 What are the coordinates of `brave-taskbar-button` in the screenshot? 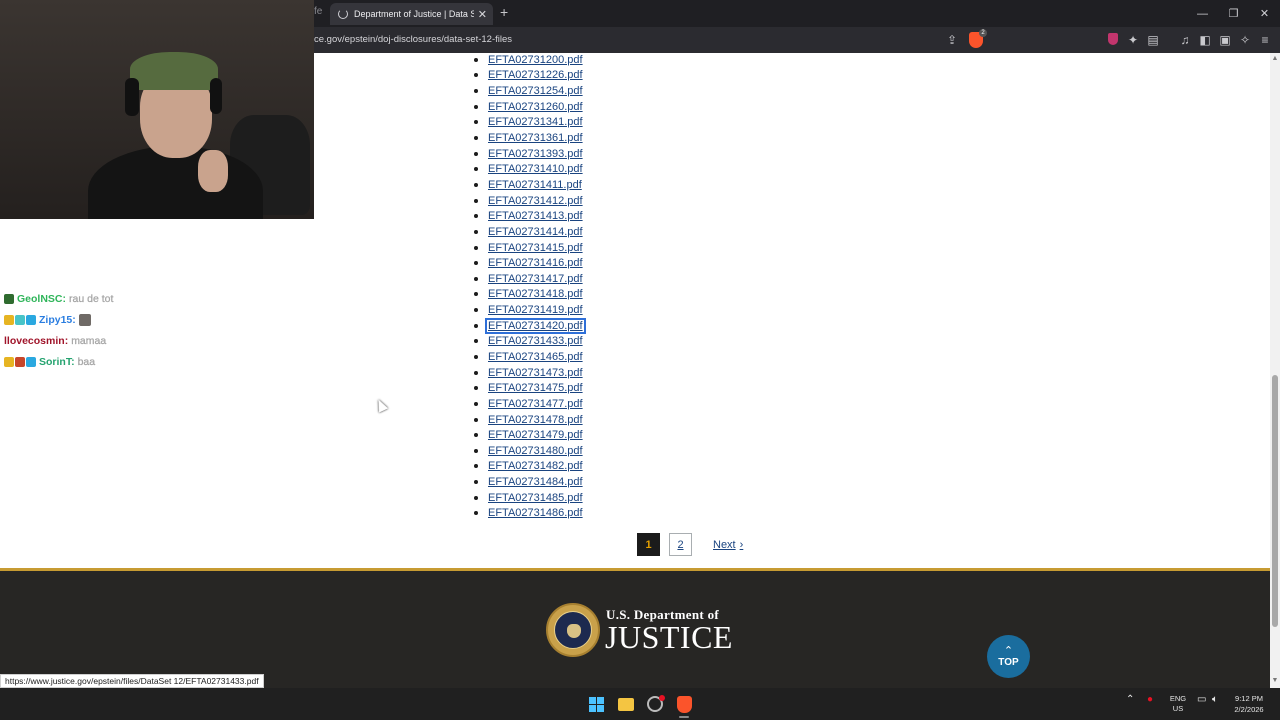 It's located at (684, 704).